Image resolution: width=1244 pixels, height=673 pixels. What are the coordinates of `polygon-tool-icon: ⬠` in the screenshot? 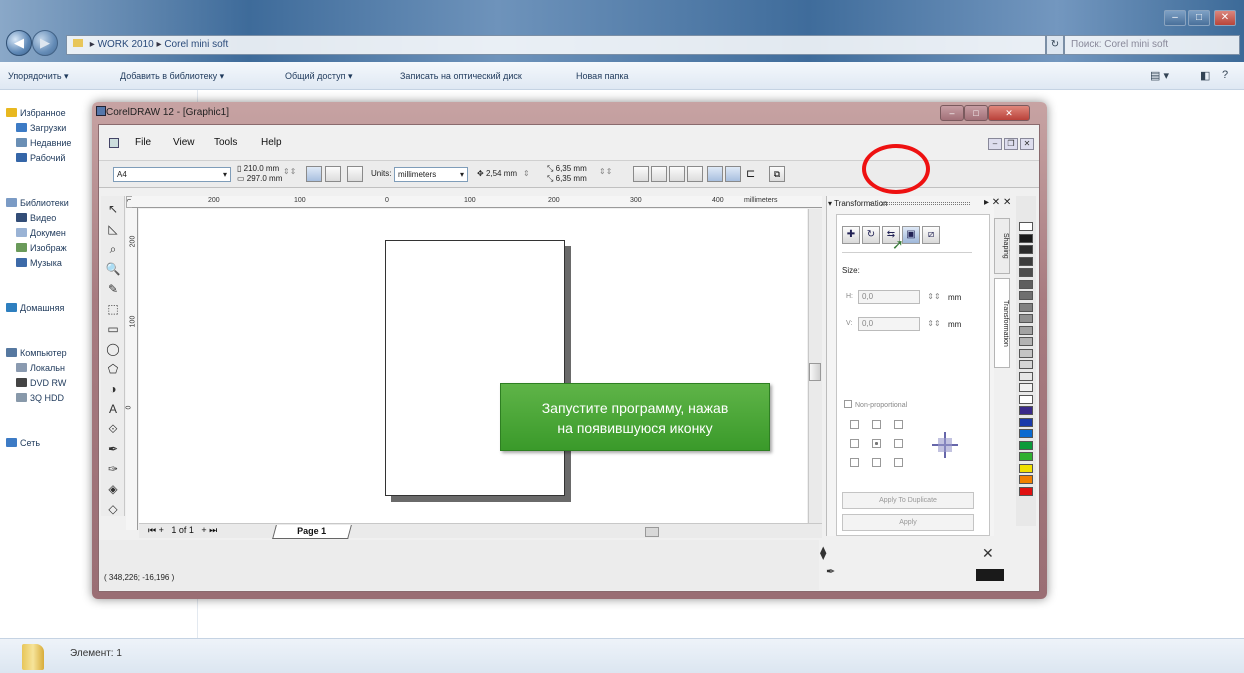 It's located at (113, 369).